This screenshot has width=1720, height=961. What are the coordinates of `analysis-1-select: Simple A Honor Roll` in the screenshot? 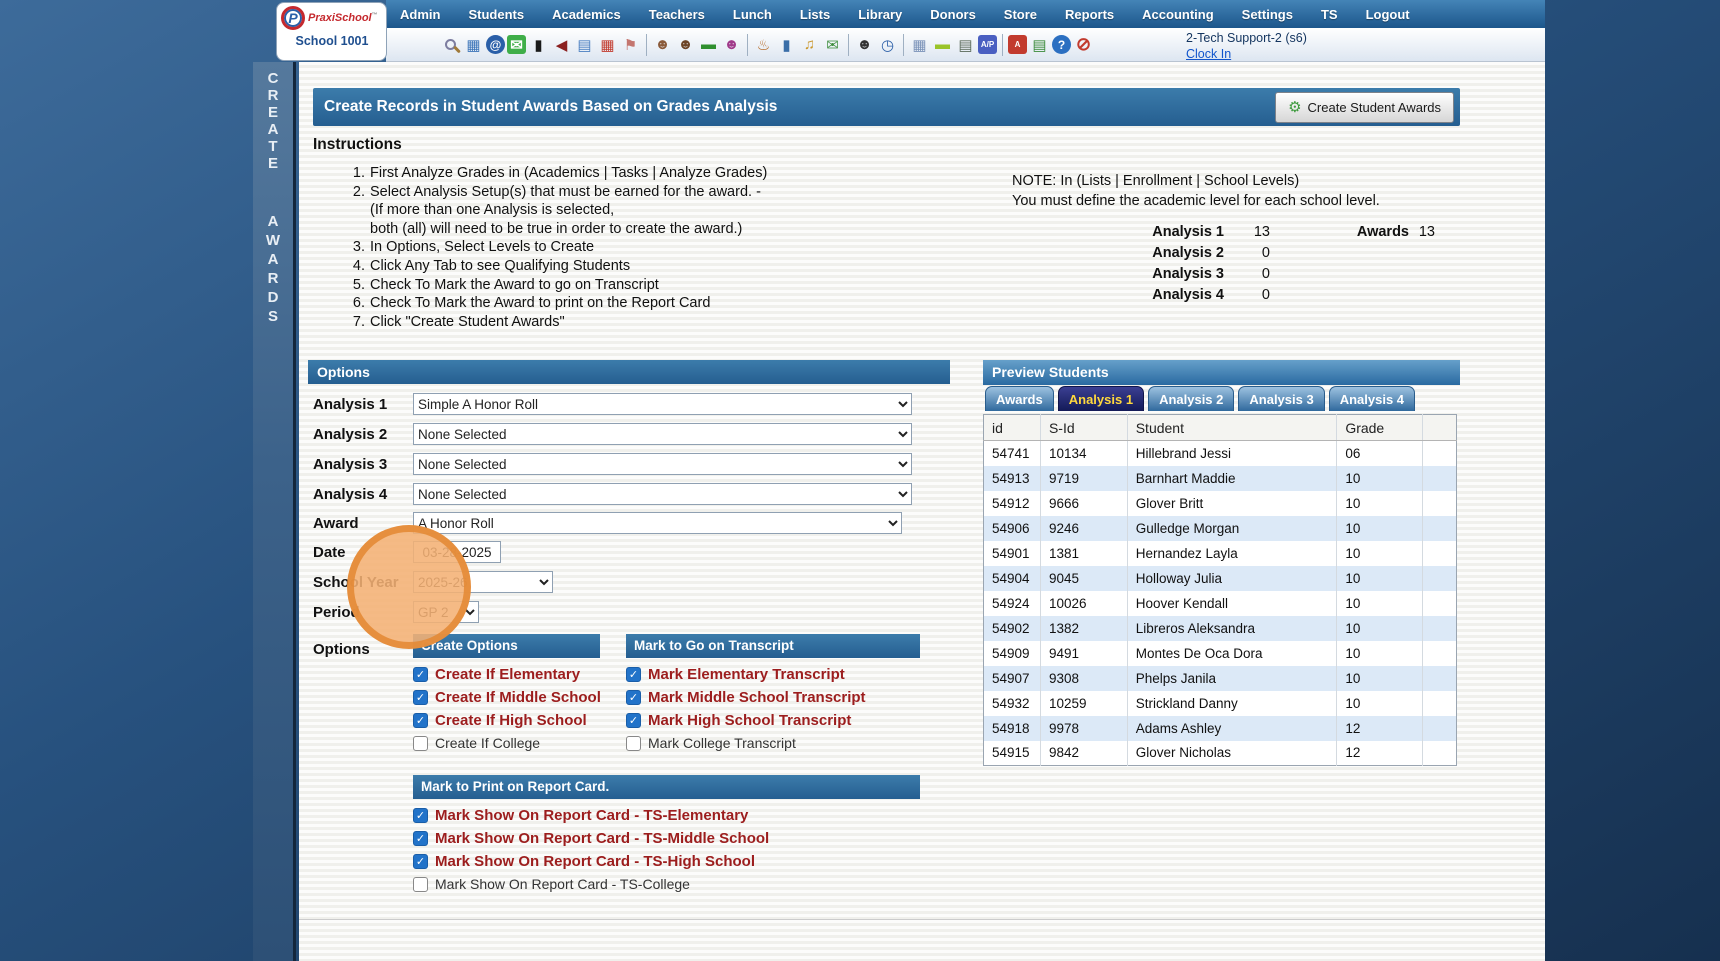 It's located at (662, 404).